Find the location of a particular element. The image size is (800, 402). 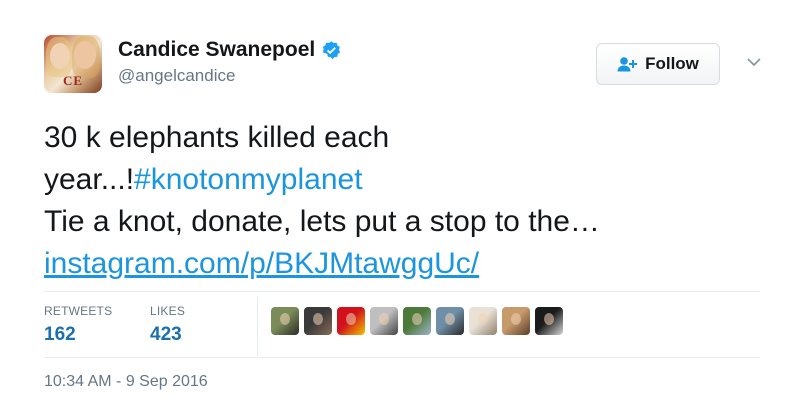

tweet-line-4: instagram.com/p/BKJMtawggUc/ is located at coordinates (404, 264).